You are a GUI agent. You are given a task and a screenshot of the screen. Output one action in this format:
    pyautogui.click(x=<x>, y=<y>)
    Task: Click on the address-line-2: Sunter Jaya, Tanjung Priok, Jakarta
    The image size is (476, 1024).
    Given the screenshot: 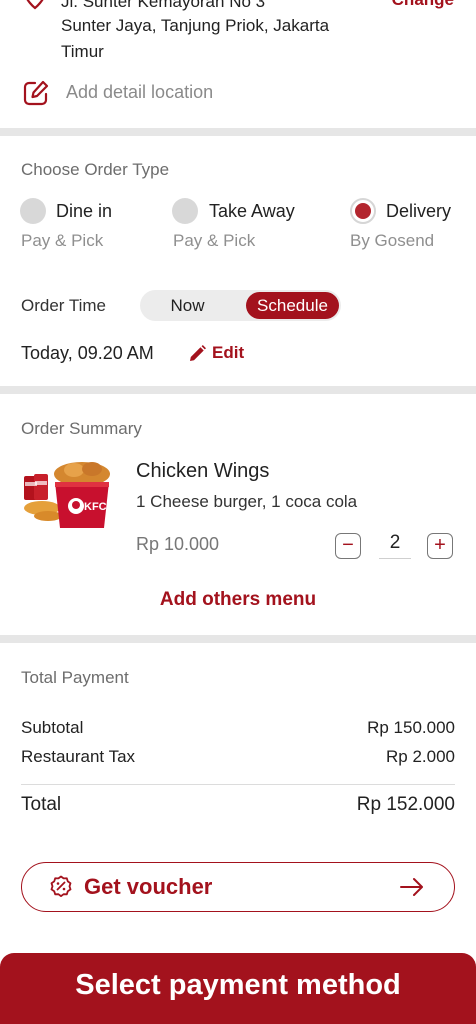 What is the action you would take?
    pyautogui.click(x=195, y=25)
    